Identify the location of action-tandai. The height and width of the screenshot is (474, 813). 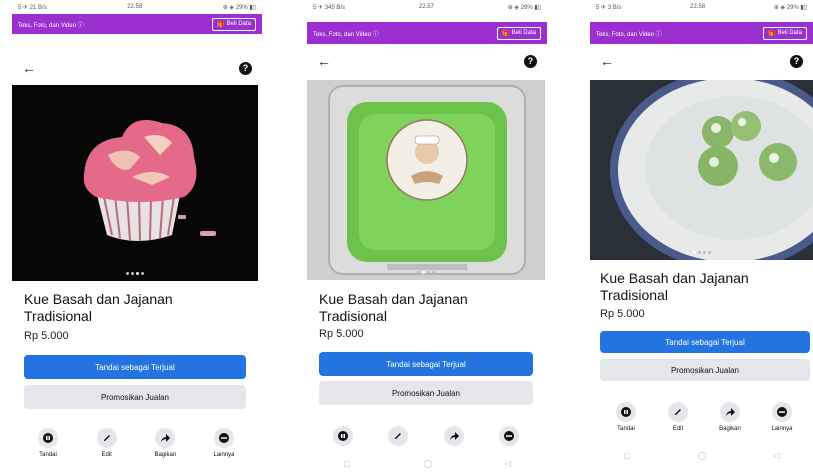
(343, 436).